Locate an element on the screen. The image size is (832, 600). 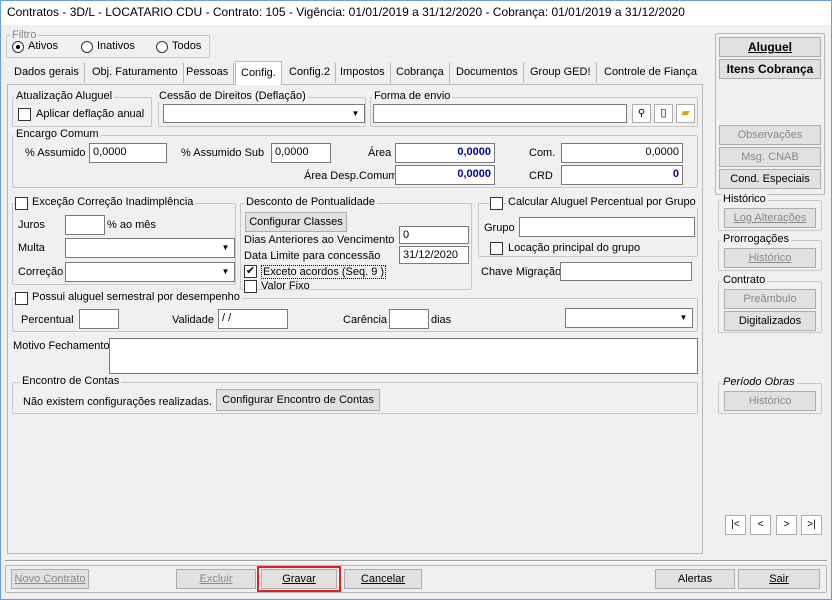
assumido-sub-input: 0,0000 is located at coordinates (301, 153).